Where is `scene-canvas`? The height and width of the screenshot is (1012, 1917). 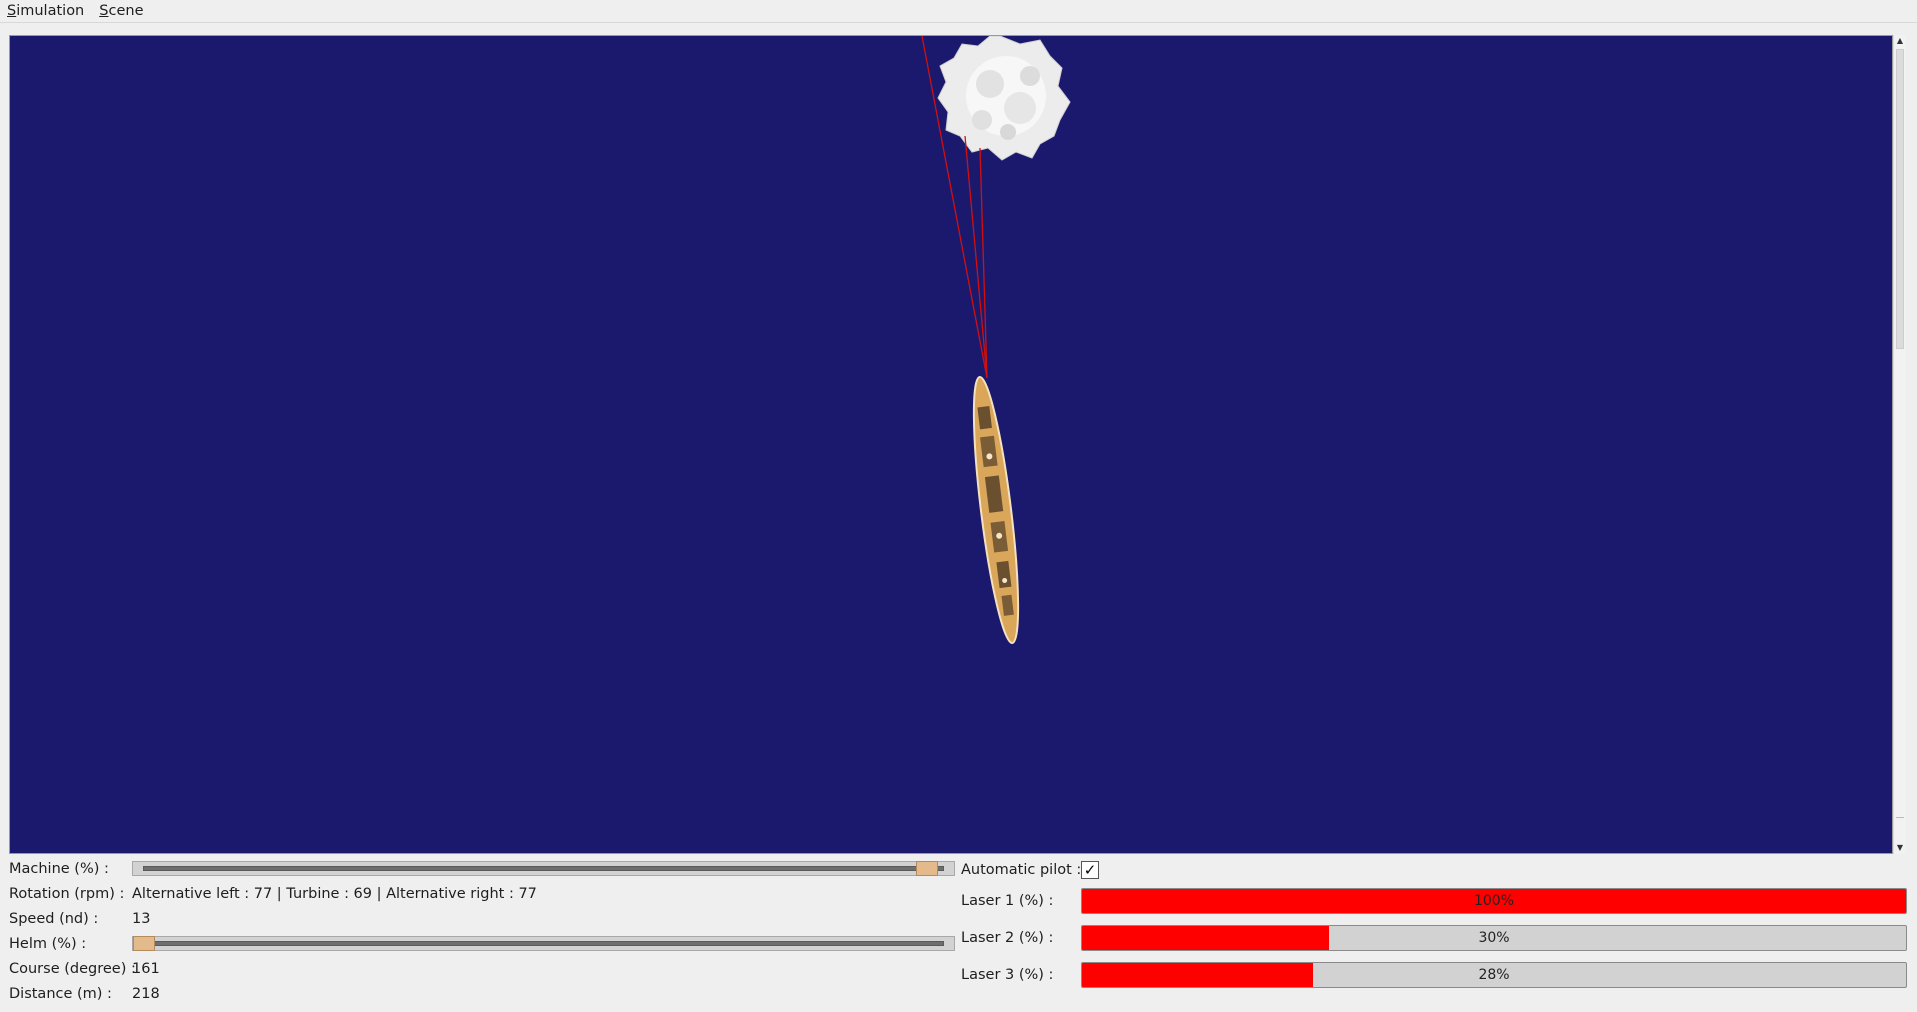
scene-canvas is located at coordinates (996, 340).